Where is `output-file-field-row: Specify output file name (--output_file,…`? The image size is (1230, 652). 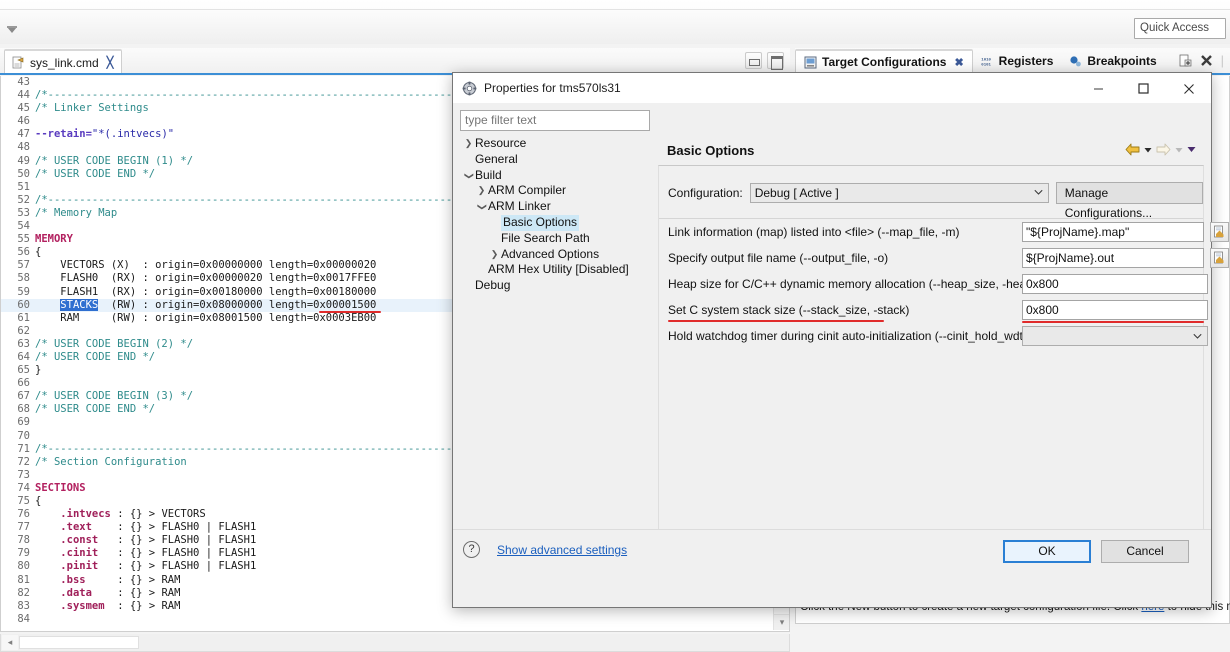 output-file-field-row: Specify output file name (--output_file,… is located at coordinates (944, 258).